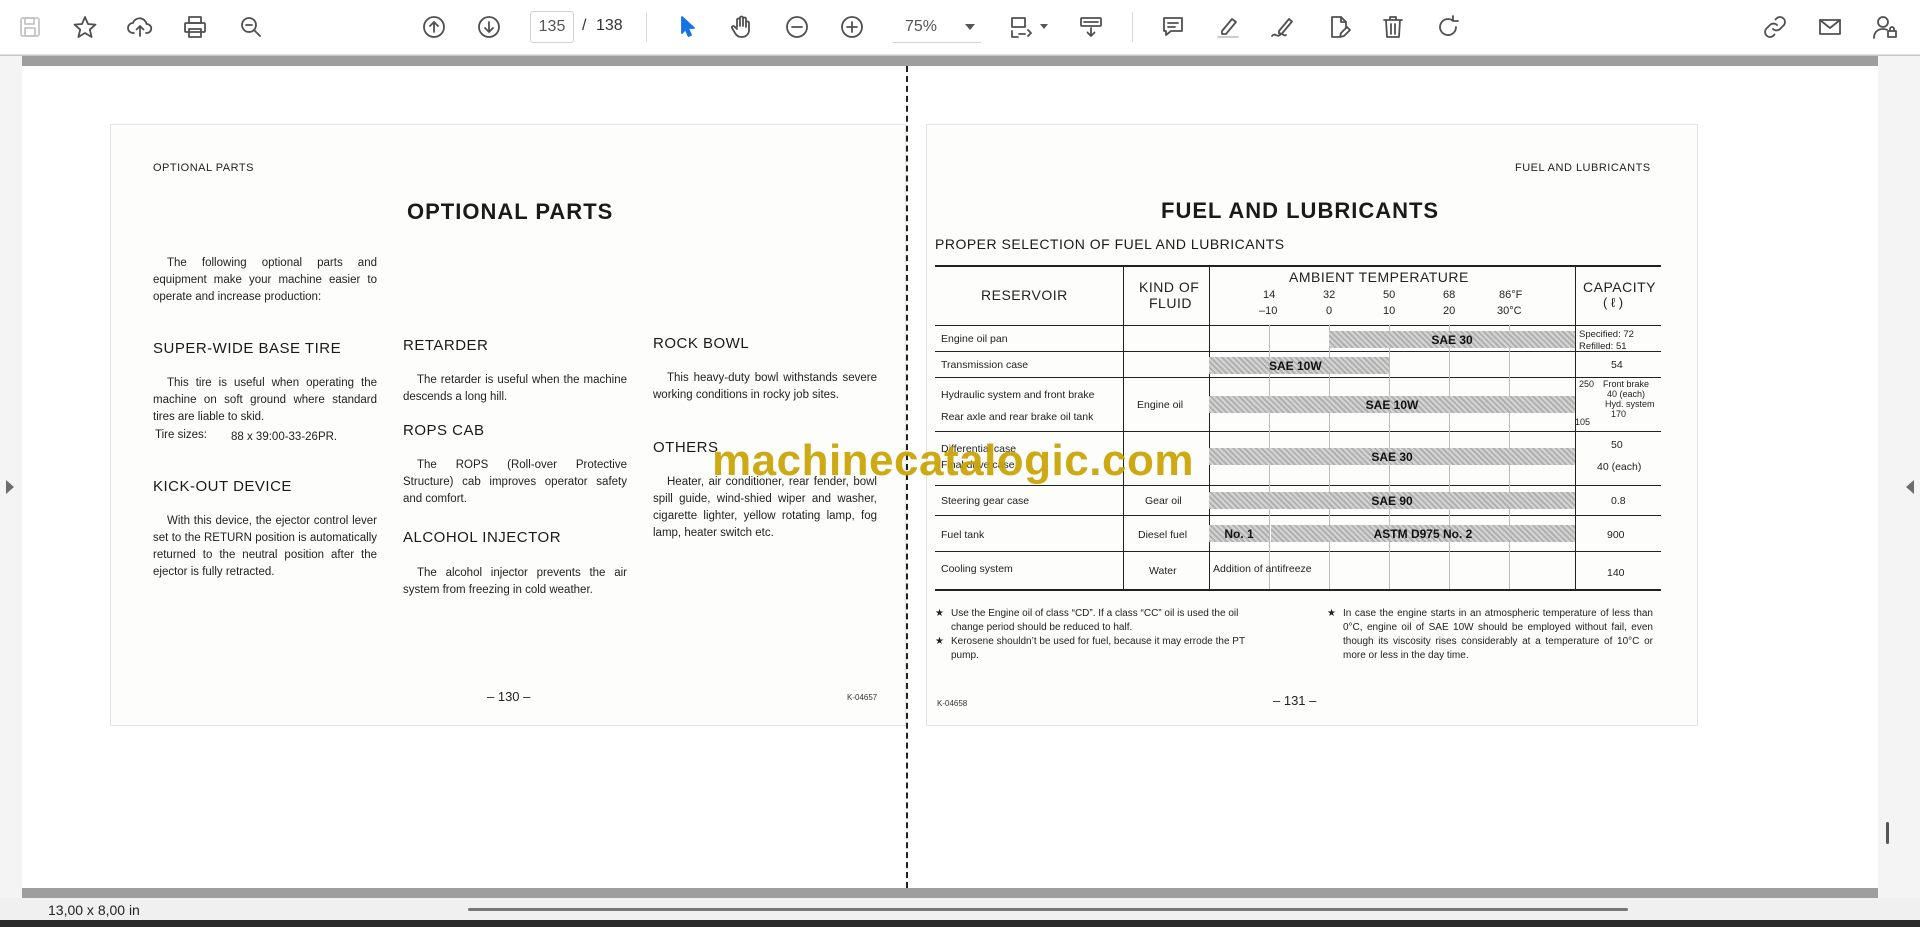 The image size is (1920, 927). I want to click on zoom-search-icon, so click(251, 27).